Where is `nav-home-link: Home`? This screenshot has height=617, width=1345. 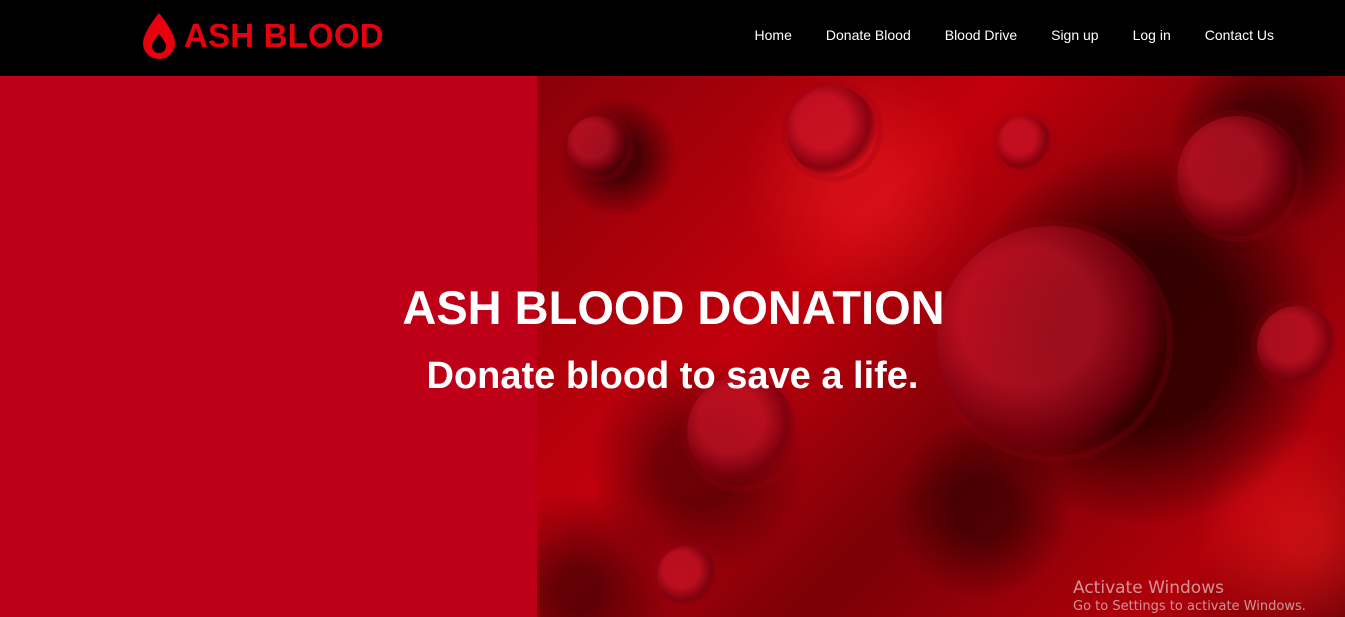
nav-home-link: Home is located at coordinates (773, 35).